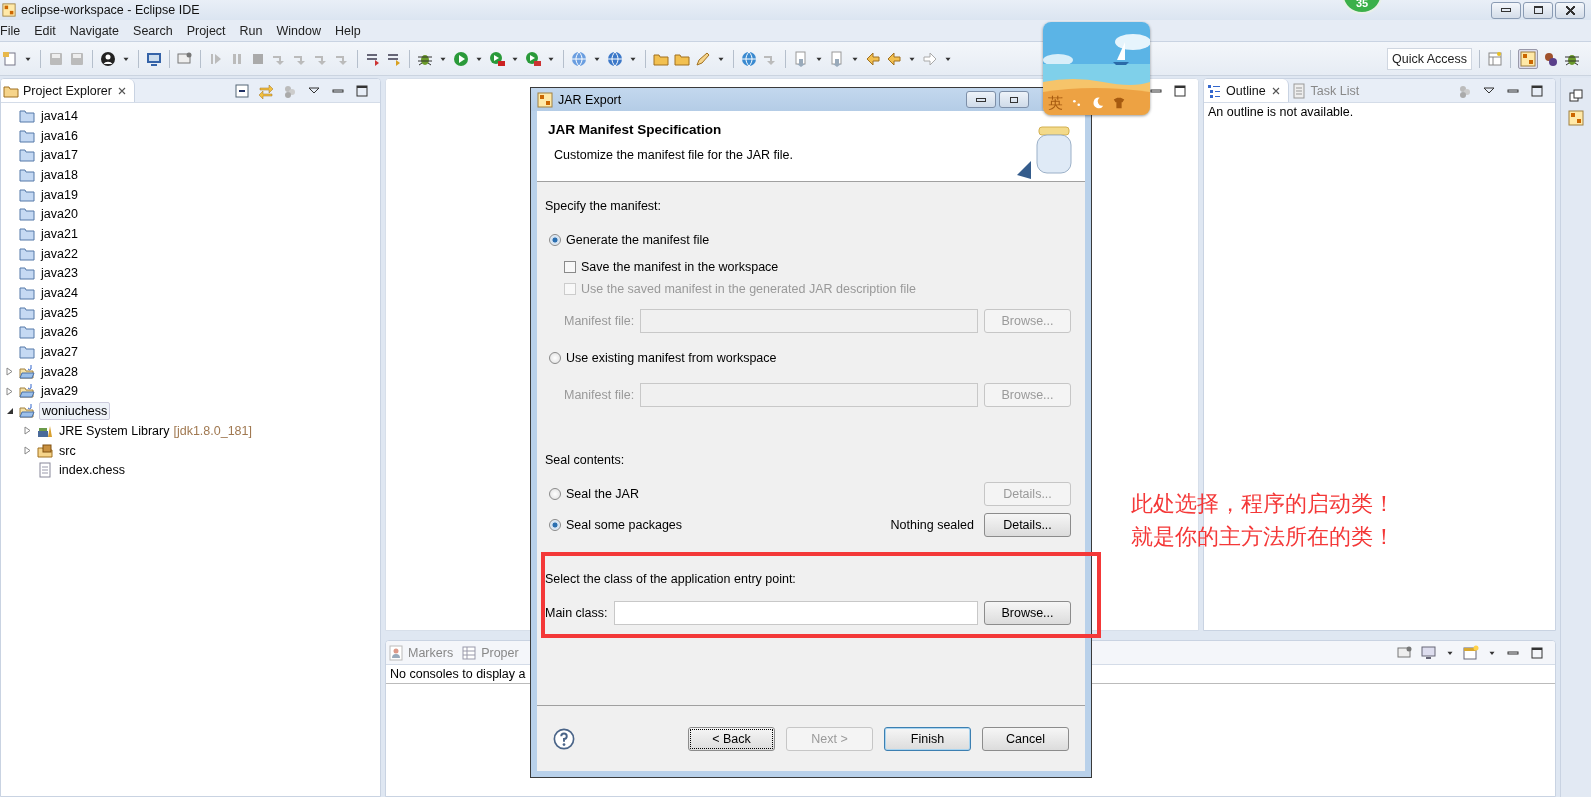 Image resolution: width=1591 pixels, height=797 pixels. Describe the element at coordinates (10, 411) in the screenshot. I see `expanded-arrow-icon` at that location.